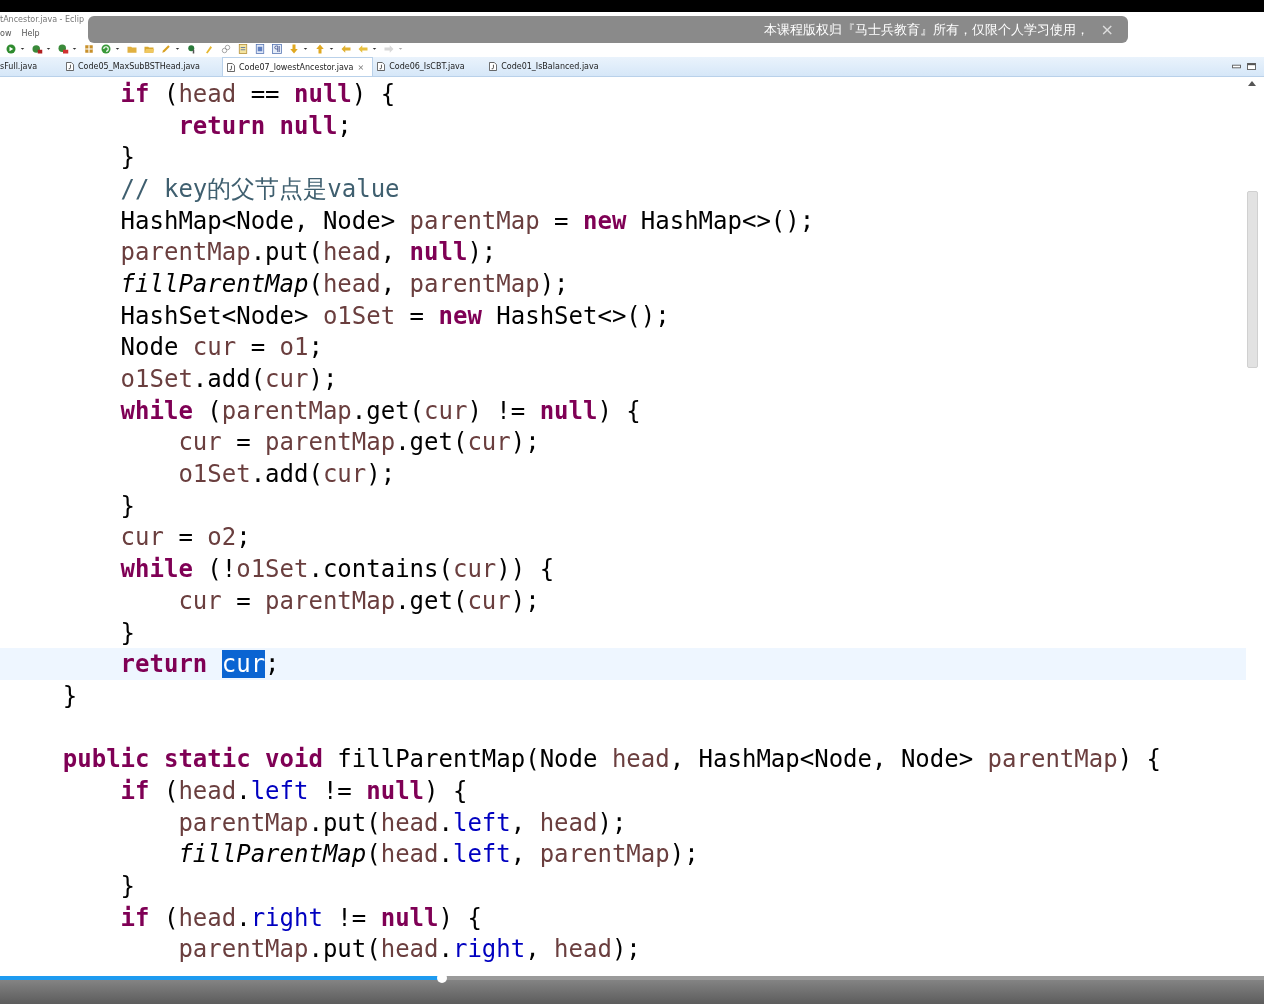 This screenshot has width=1264, height=1004. I want to click on chain-icon, so click(226, 48).